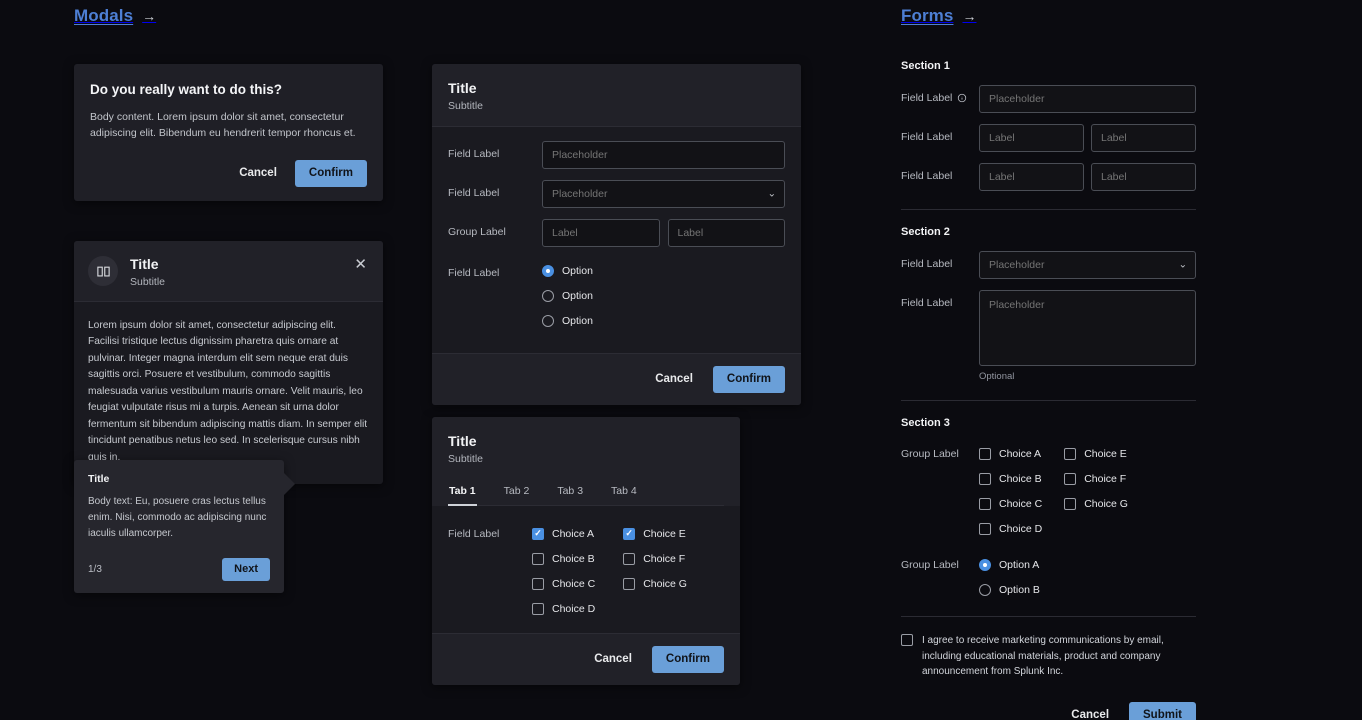 The width and height of the screenshot is (1362, 720). I want to click on tabs-modal-body: Field Label Choice A Choice B, so click(586, 569).